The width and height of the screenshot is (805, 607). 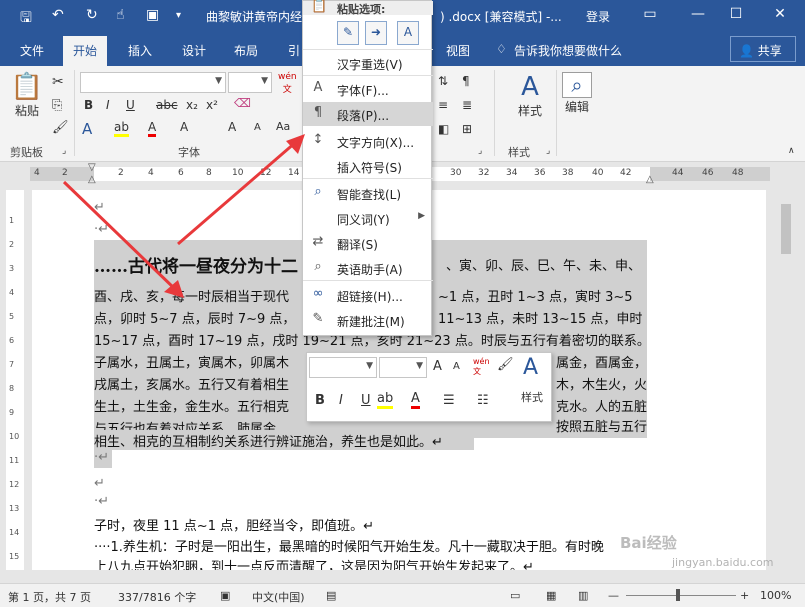 I want to click on font-color-icon: A, so click(x=152, y=128).